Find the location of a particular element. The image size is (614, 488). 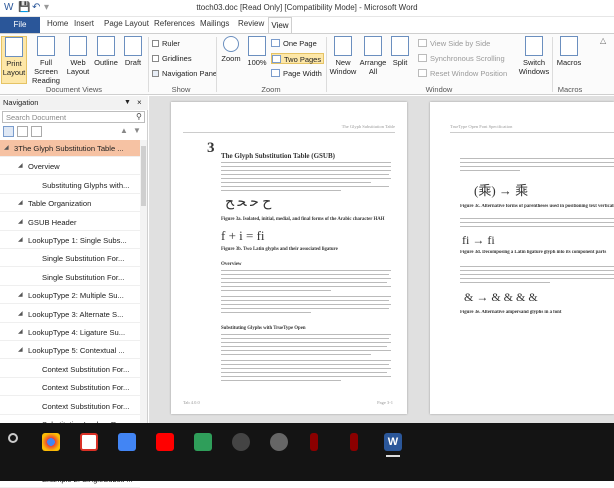

gmail-icon is located at coordinates (89, 442).